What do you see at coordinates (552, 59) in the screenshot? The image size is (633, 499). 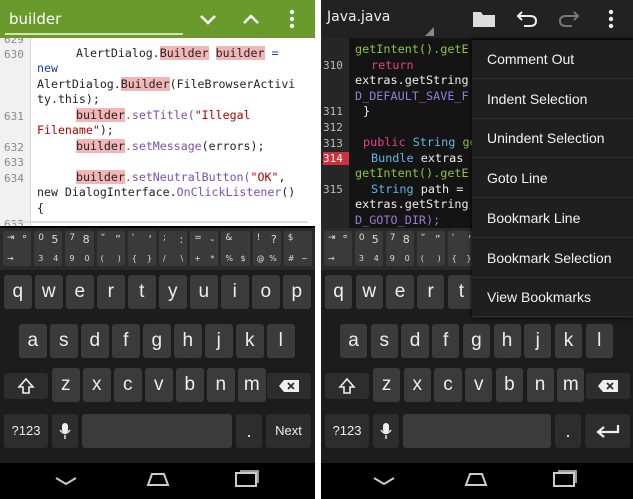 I see `menu-item: Comment Out` at bounding box center [552, 59].